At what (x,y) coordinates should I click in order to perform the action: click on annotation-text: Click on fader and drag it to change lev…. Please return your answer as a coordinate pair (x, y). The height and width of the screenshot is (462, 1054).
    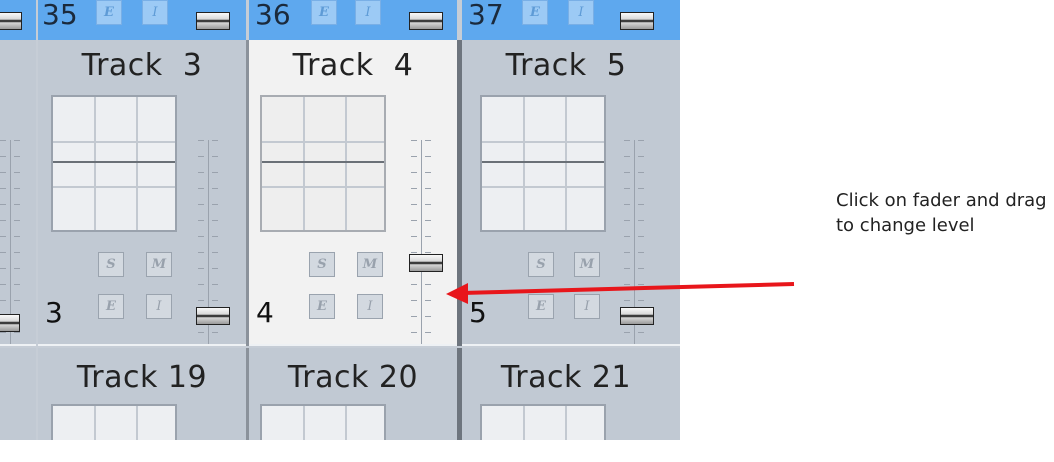
    Looking at the image, I should click on (945, 213).